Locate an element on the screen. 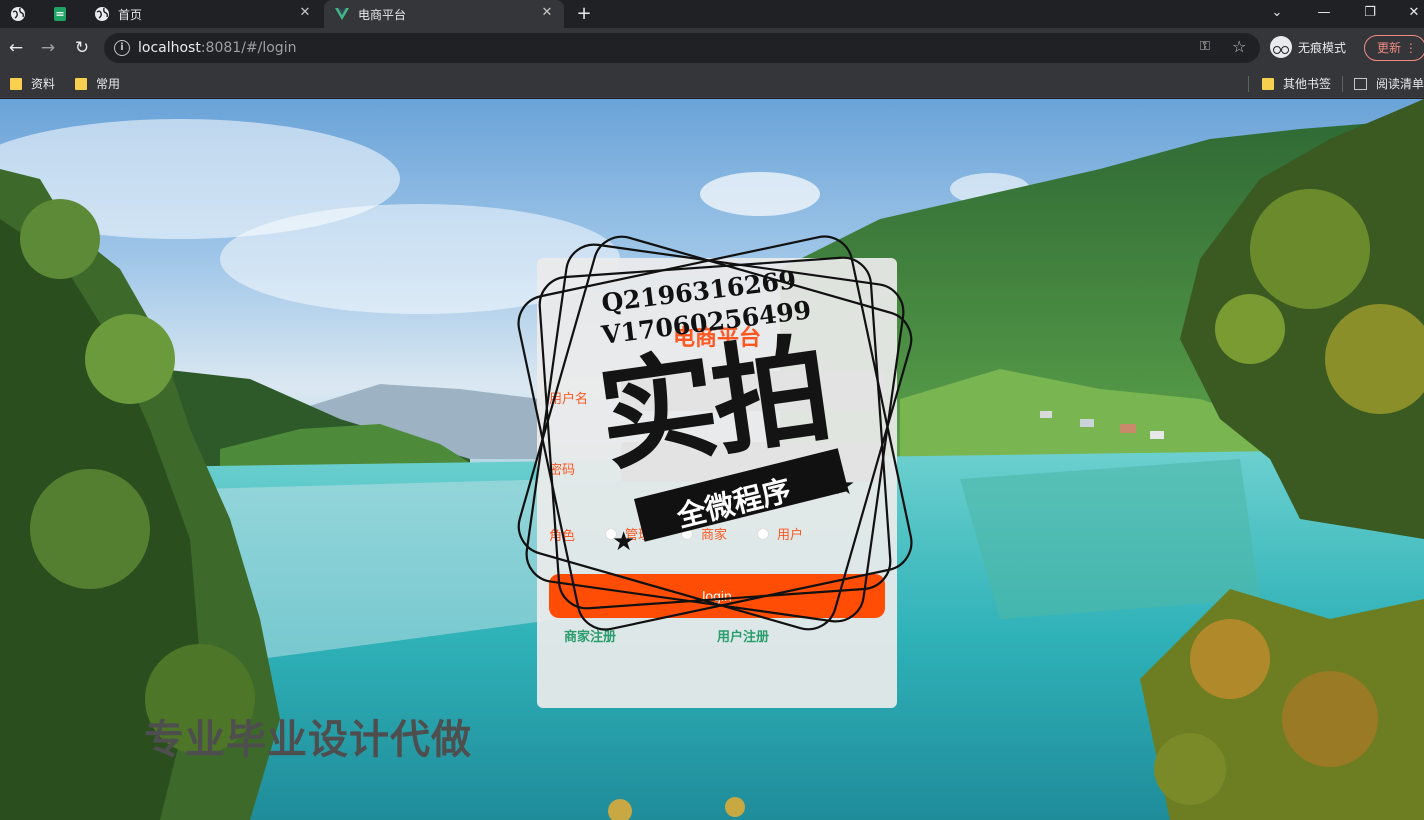 This screenshot has height=820, width=1424. tab-strip: 首页 ✕ 电商平台 ✕ + ⌄ — ❐ ✕ is located at coordinates (712, 14).